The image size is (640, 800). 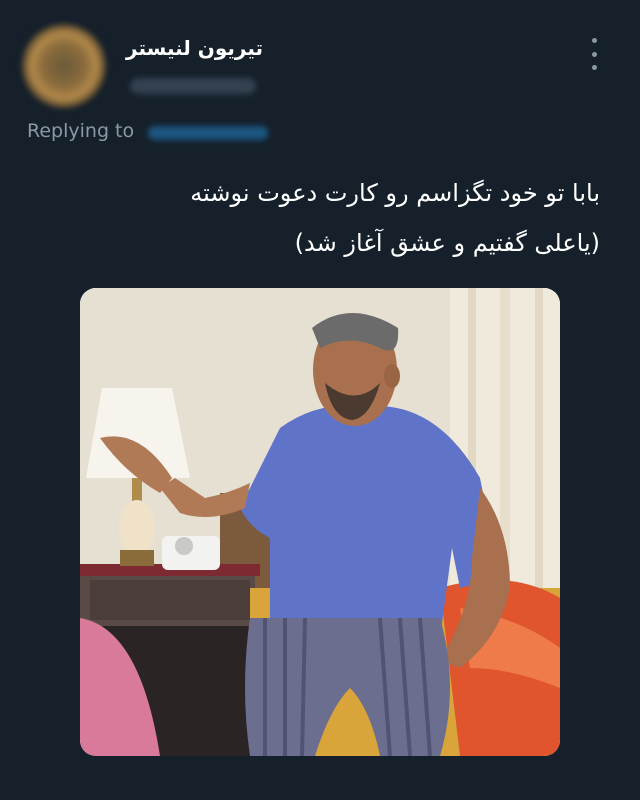 I want to click on tweet-text-line-2: (یاعلی گفتیم و عشق آغاز شد), so click(x=447, y=243).